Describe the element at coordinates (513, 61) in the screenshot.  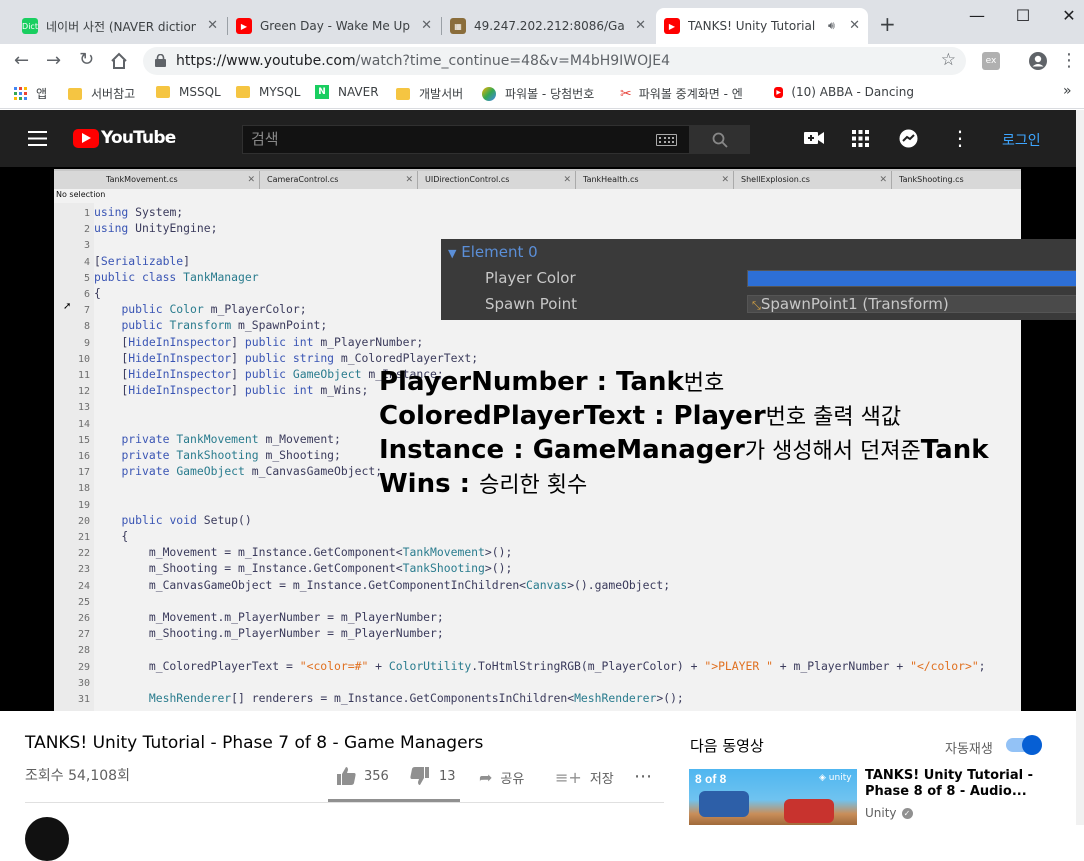
I see `url-path: /watch?time_continue=48&v=M4bH9IWOJE4` at that location.